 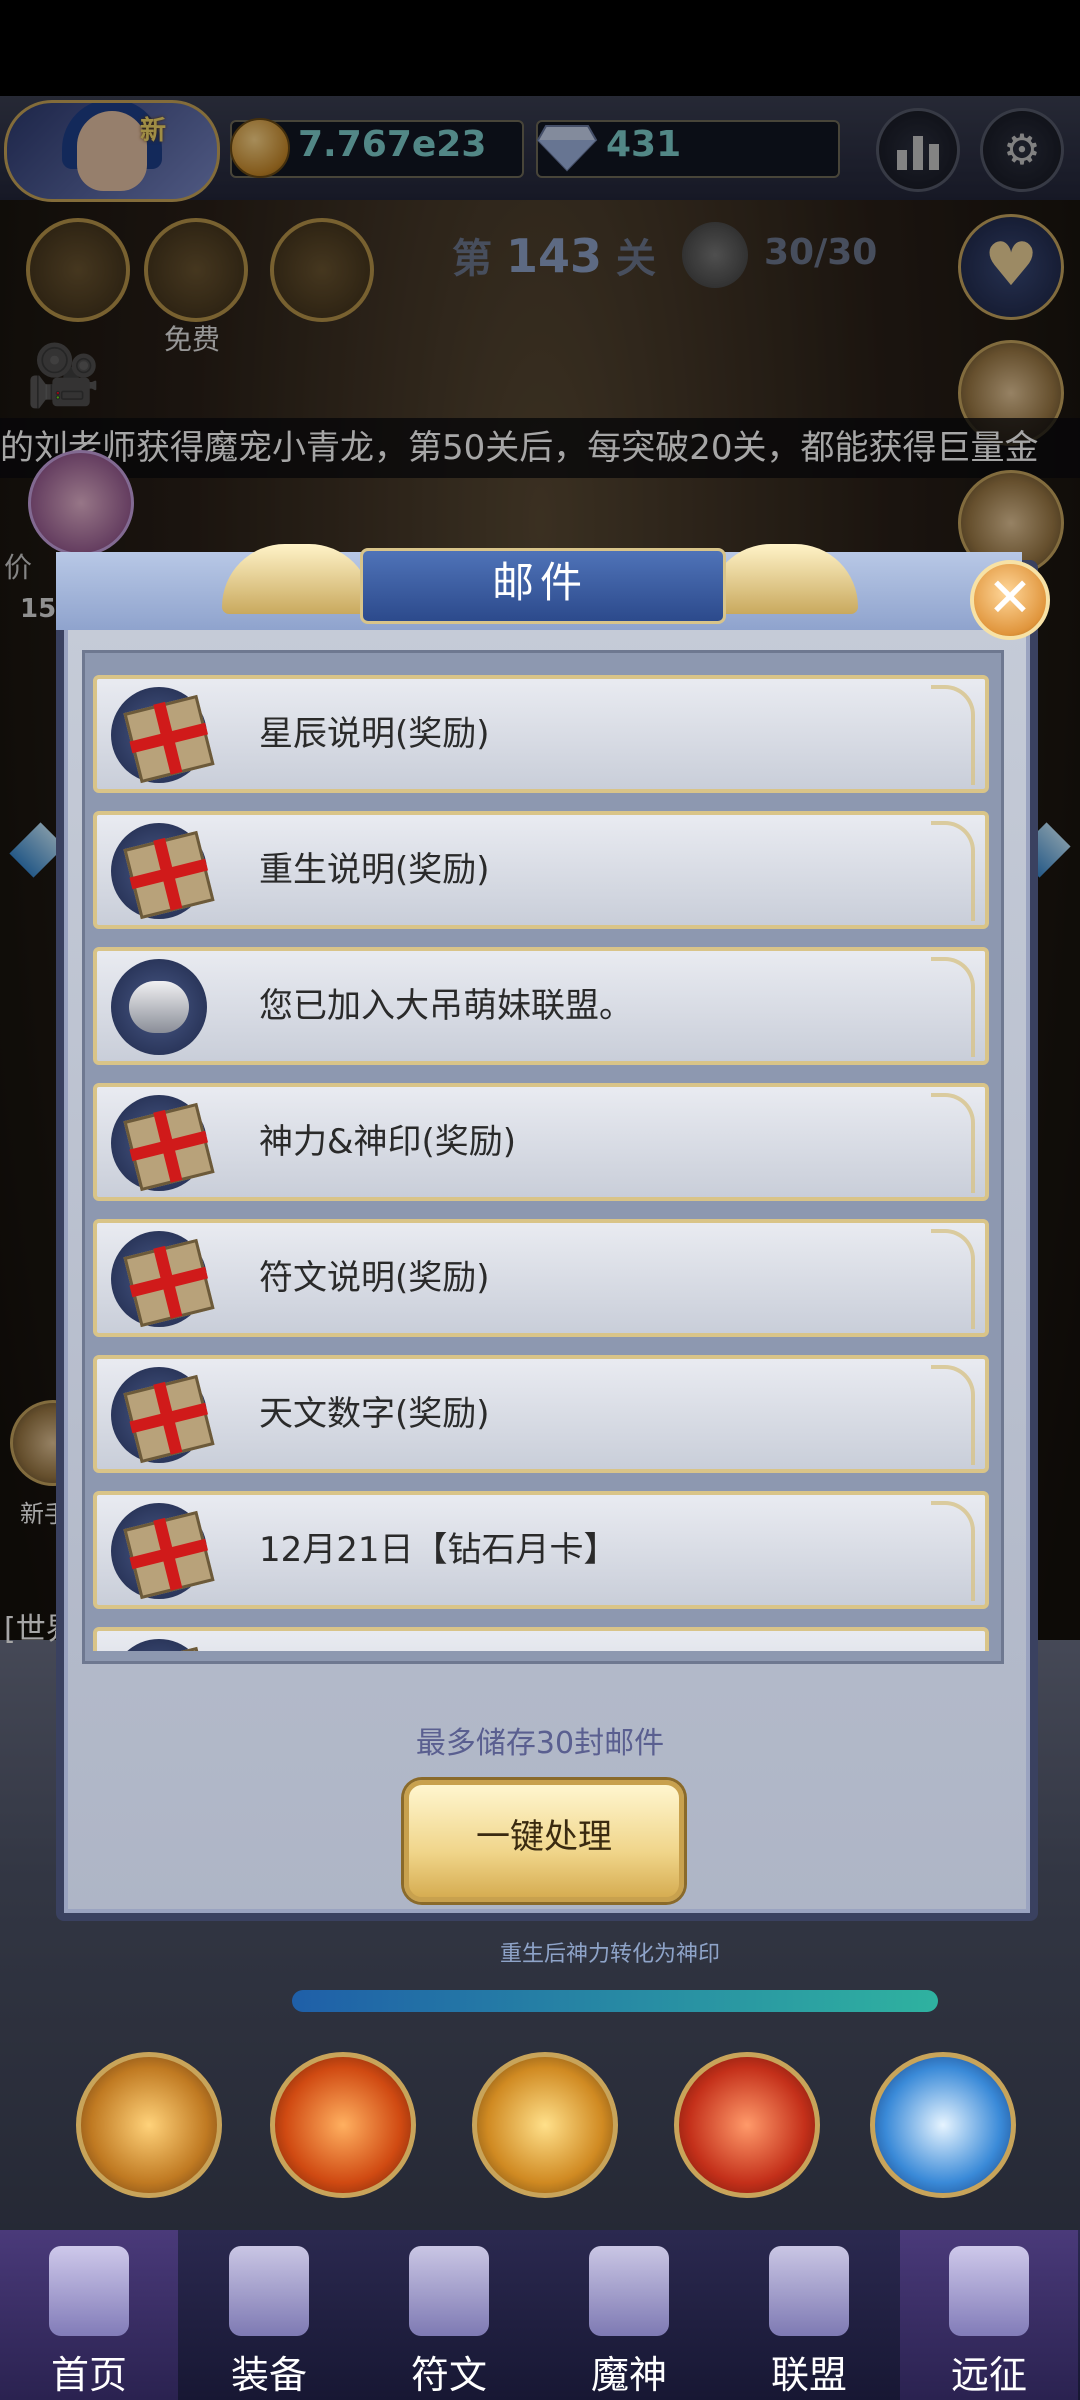 What do you see at coordinates (449, 2291) in the screenshot?
I see `rune-hexagon-icon` at bounding box center [449, 2291].